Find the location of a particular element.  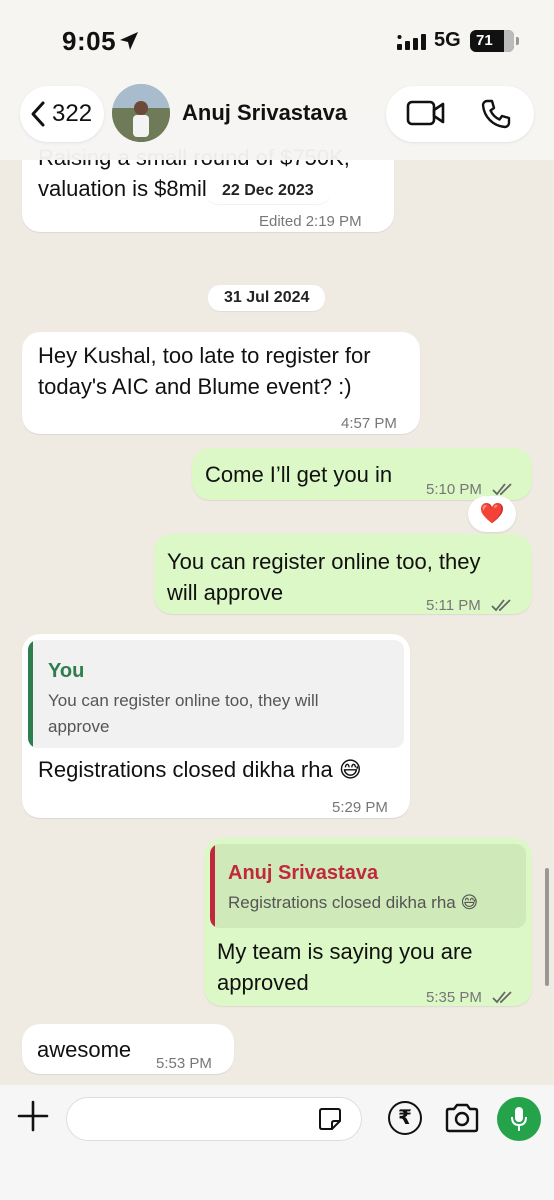

status-bar: 9:05 5G 71 is located at coordinates (277, 43).